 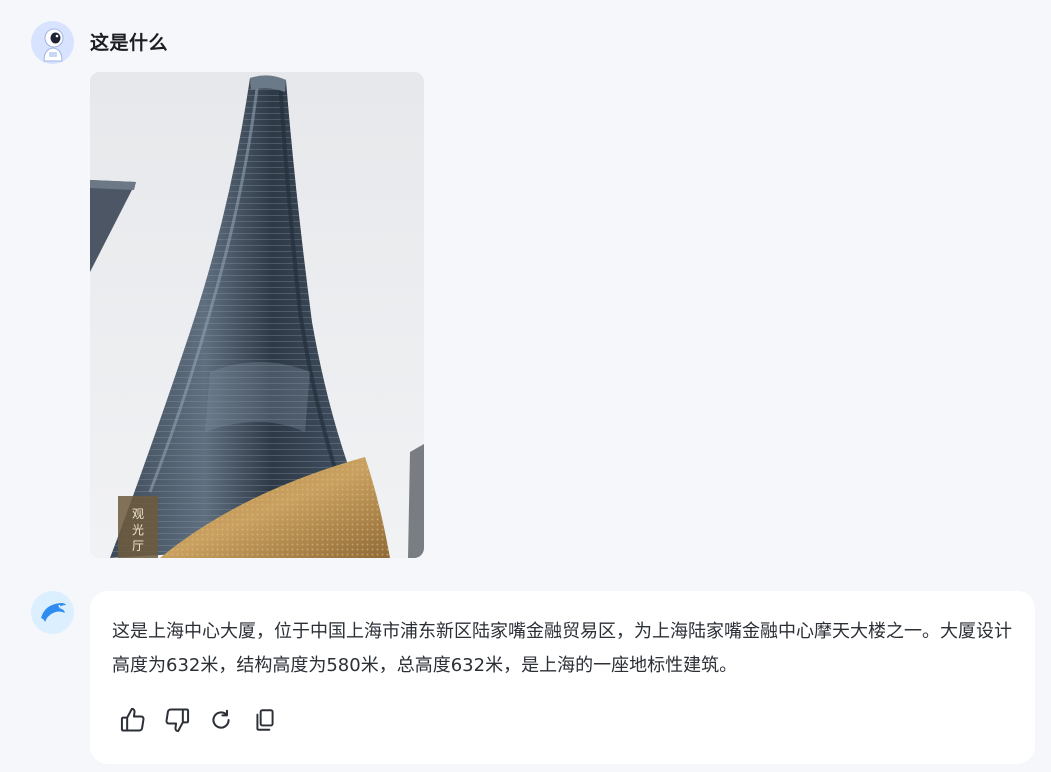 I want to click on assistant-avatar, so click(x=52, y=612).